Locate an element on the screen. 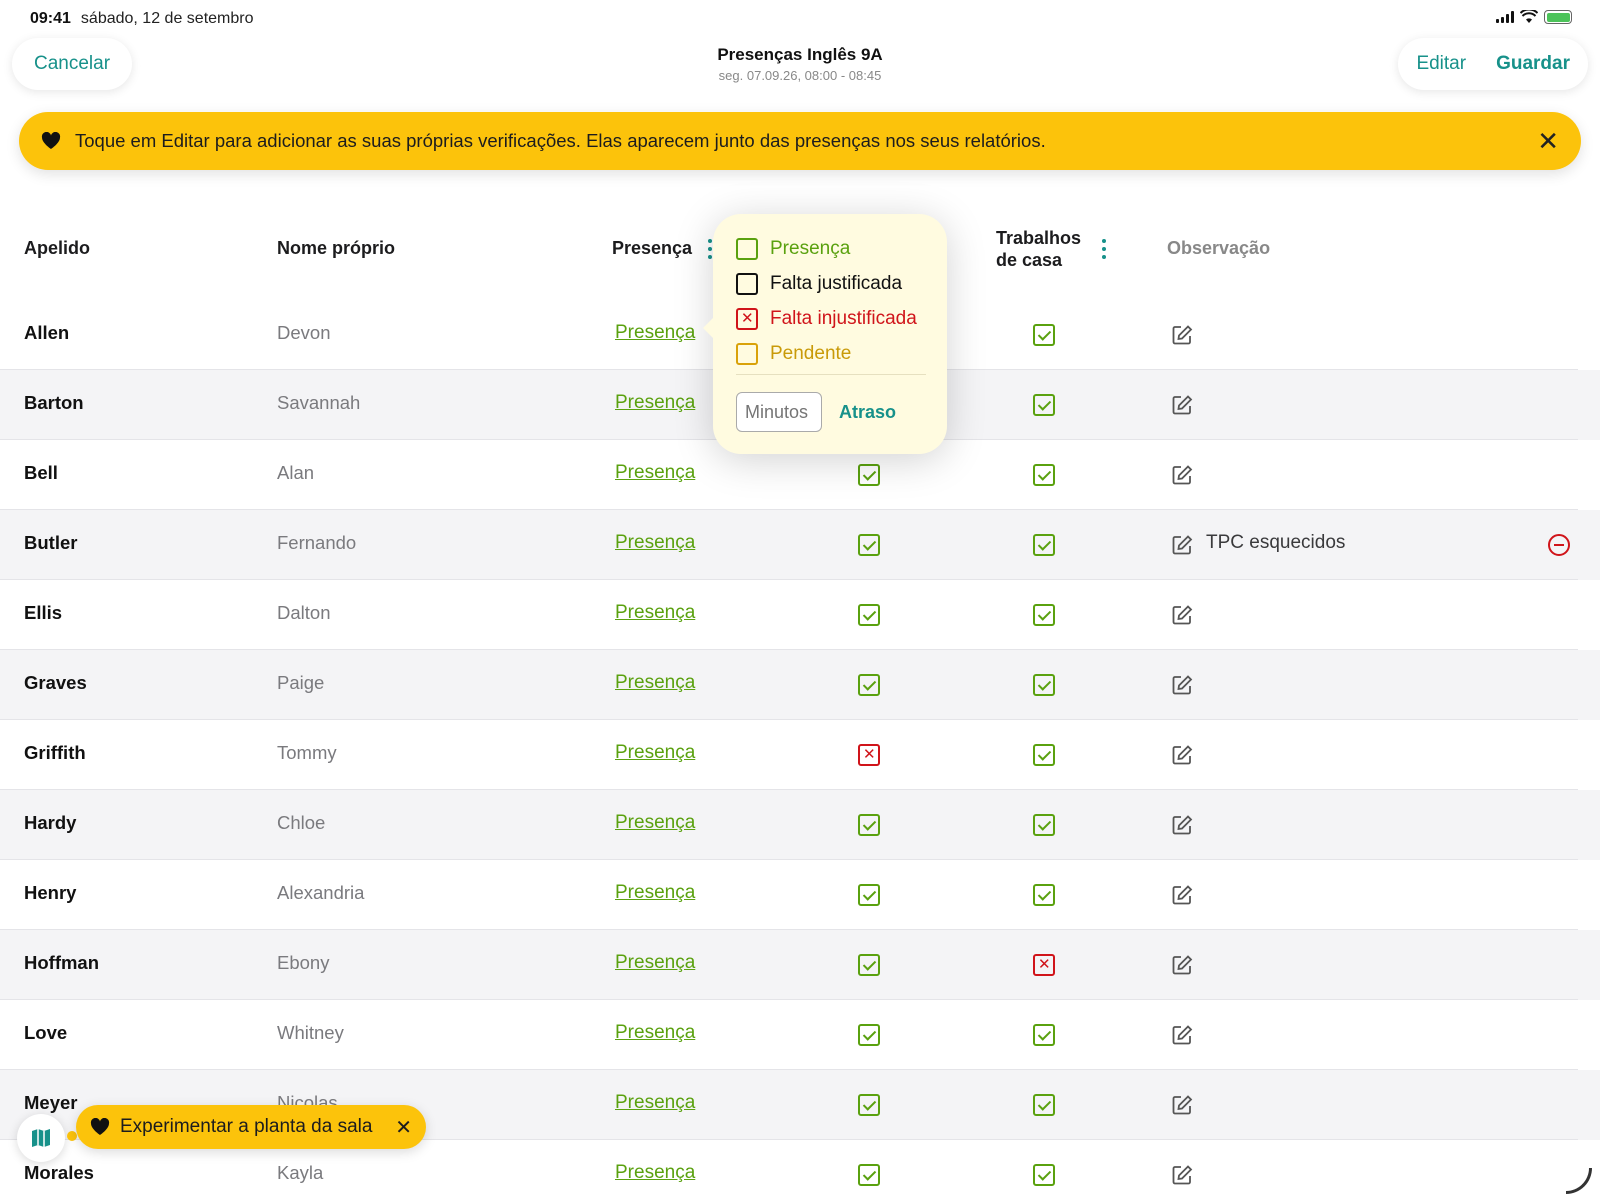 The image size is (1600, 1200). tip-text: Experimentar a planta da sala is located at coordinates (257, 1127).